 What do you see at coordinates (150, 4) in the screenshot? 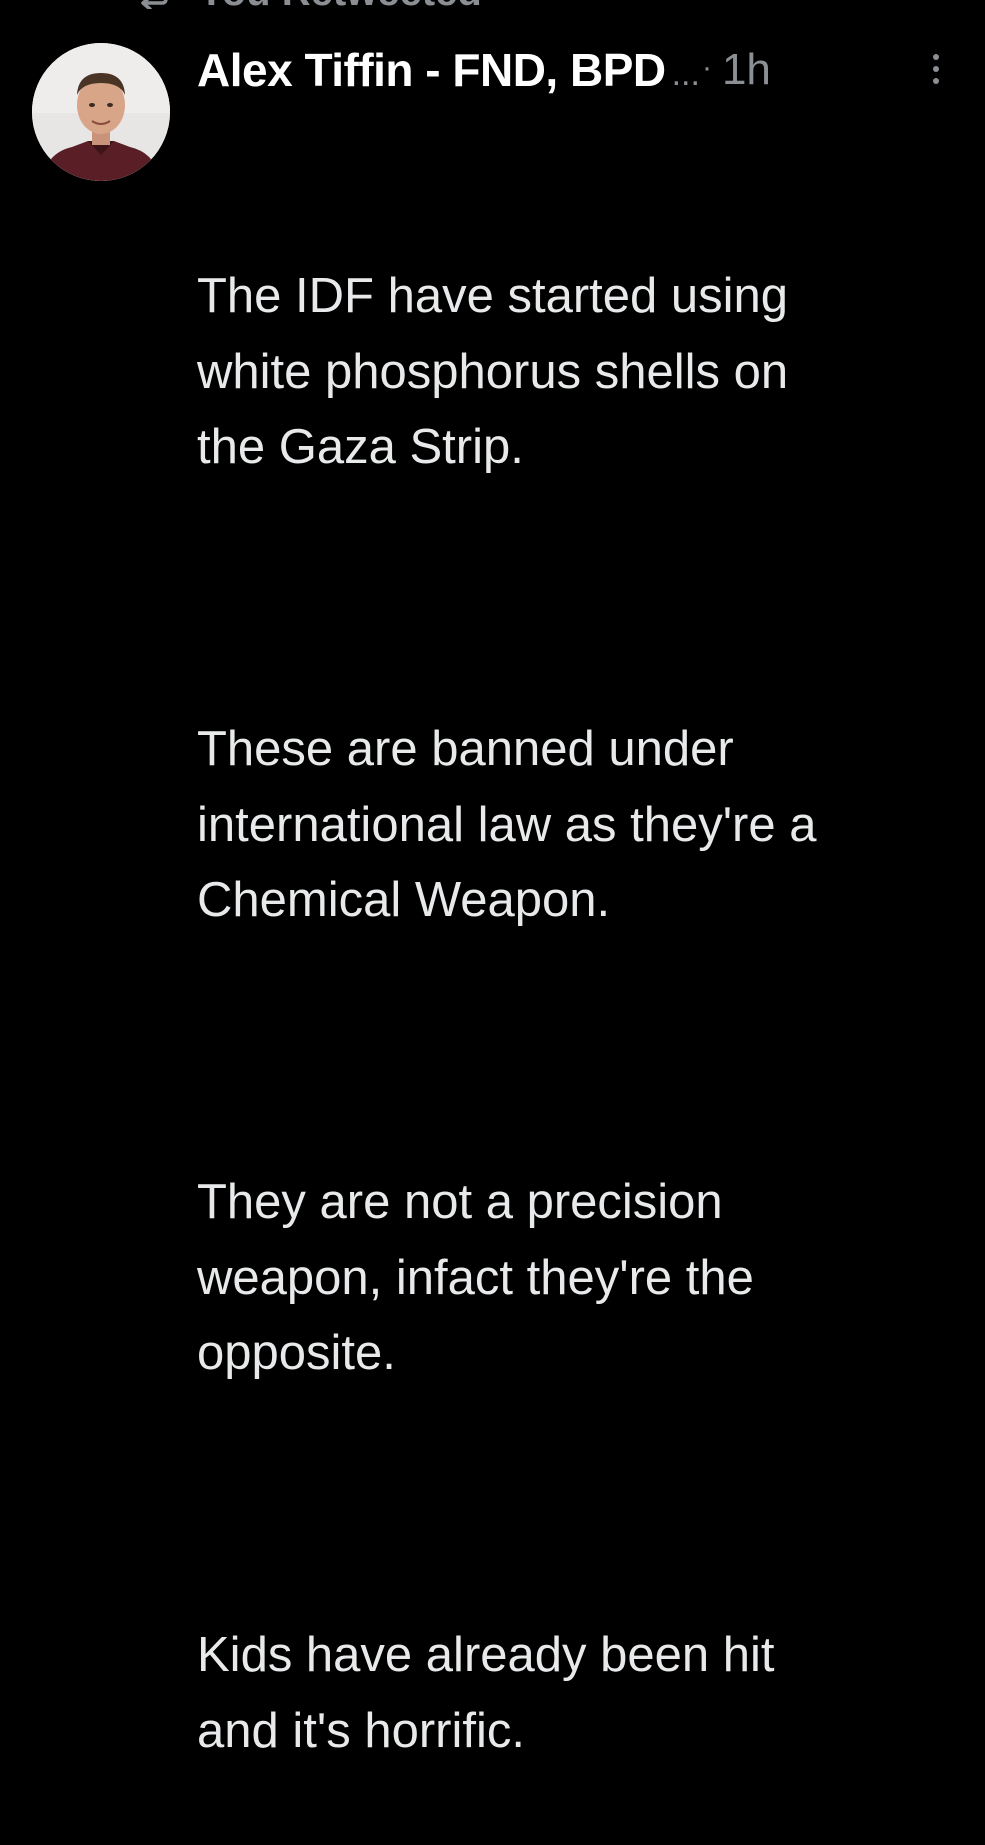
I see `retweet-icon` at bounding box center [150, 4].